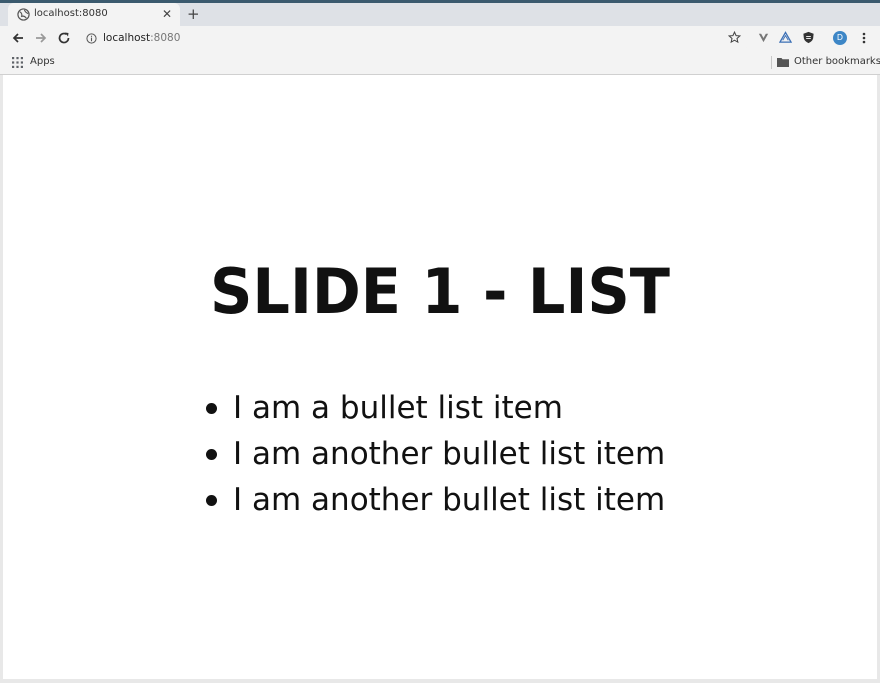 The width and height of the screenshot is (880, 683). Describe the element at coordinates (193, 14) in the screenshot. I see `new-tab-button: +` at that location.